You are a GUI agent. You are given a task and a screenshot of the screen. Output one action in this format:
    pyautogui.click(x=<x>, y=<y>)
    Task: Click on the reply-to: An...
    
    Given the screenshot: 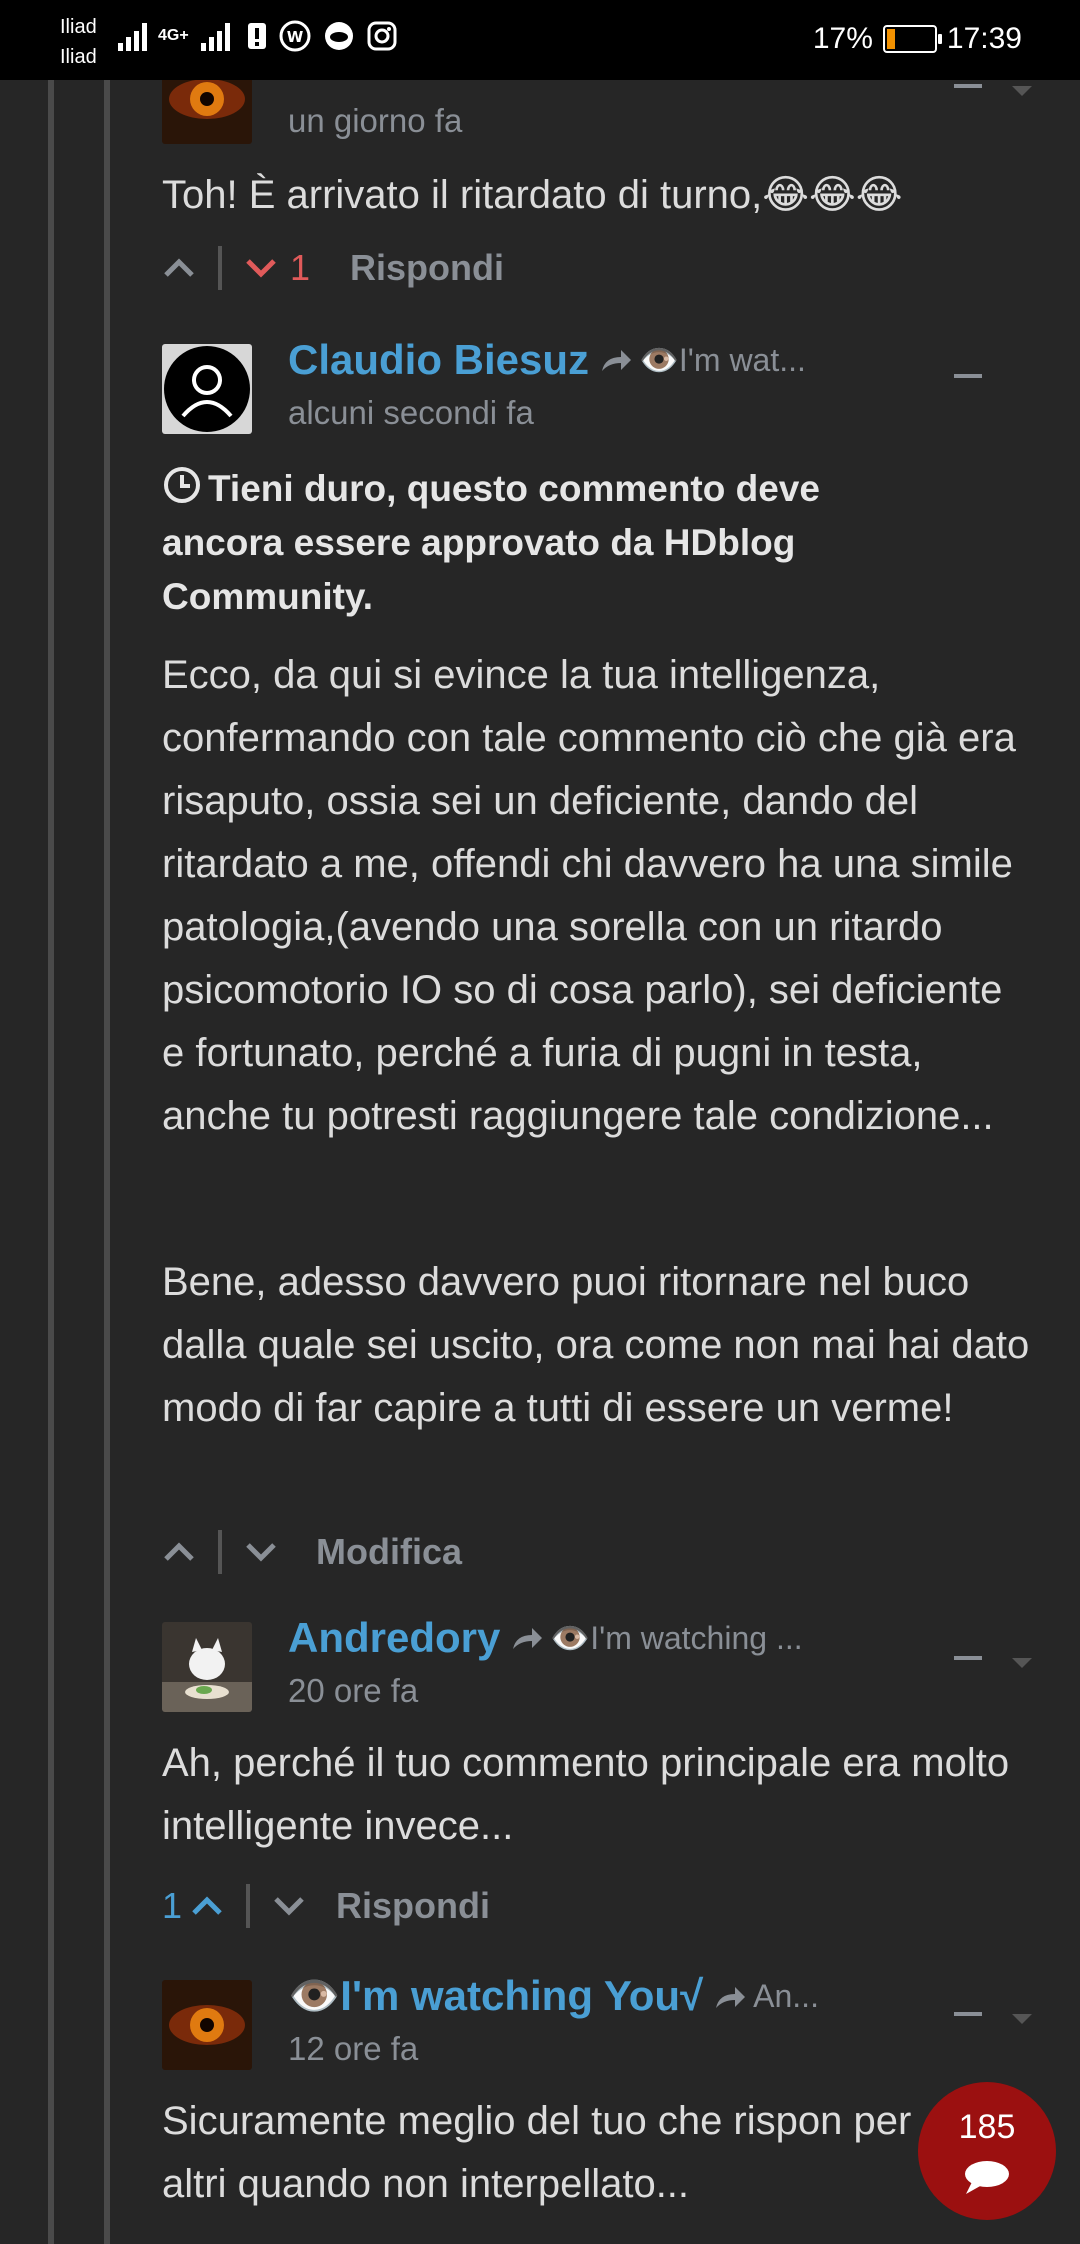 What is the action you would take?
    pyautogui.click(x=766, y=1996)
    